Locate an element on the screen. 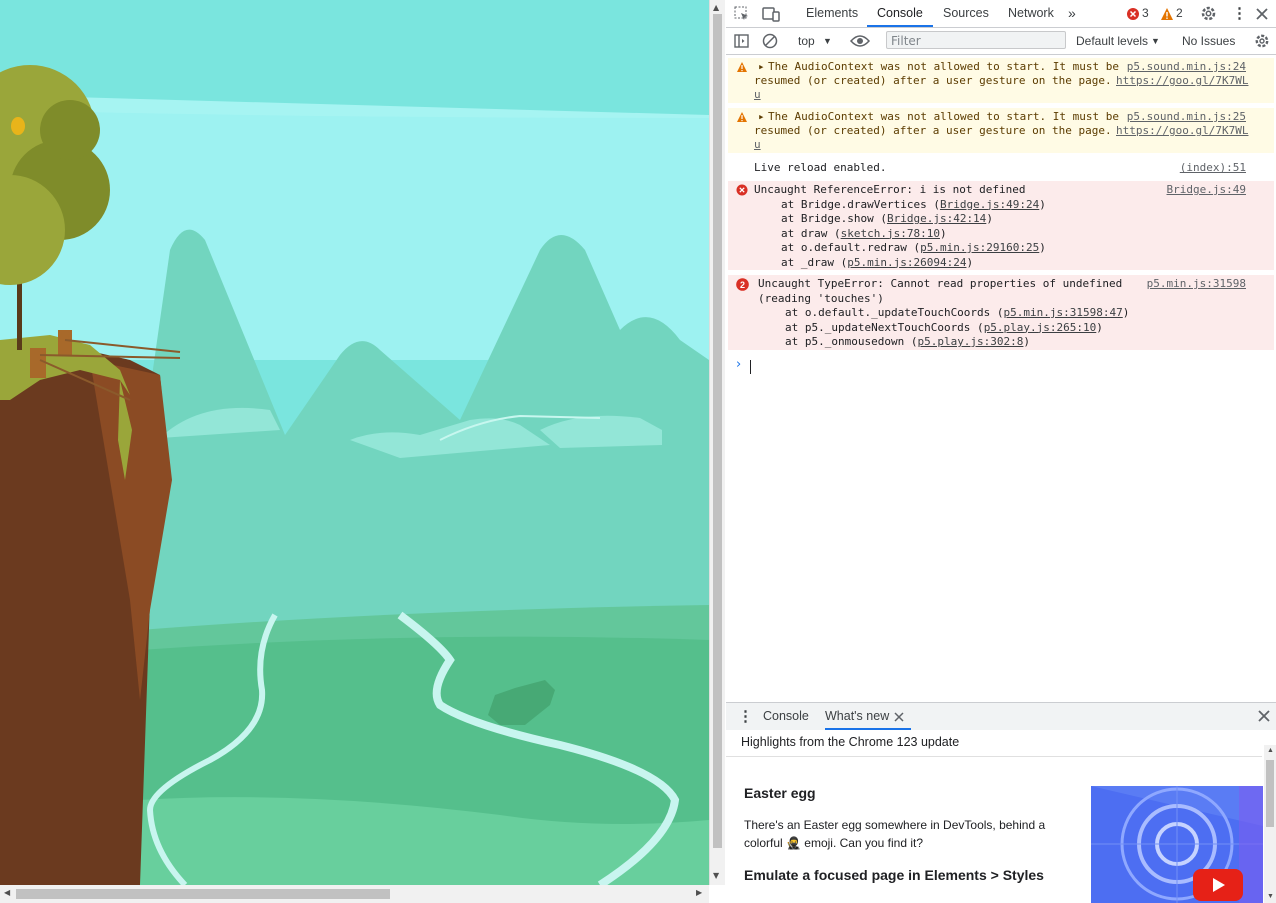  stack-frame-text: at Bridge.drawVertices ( is located at coordinates (860, 204).